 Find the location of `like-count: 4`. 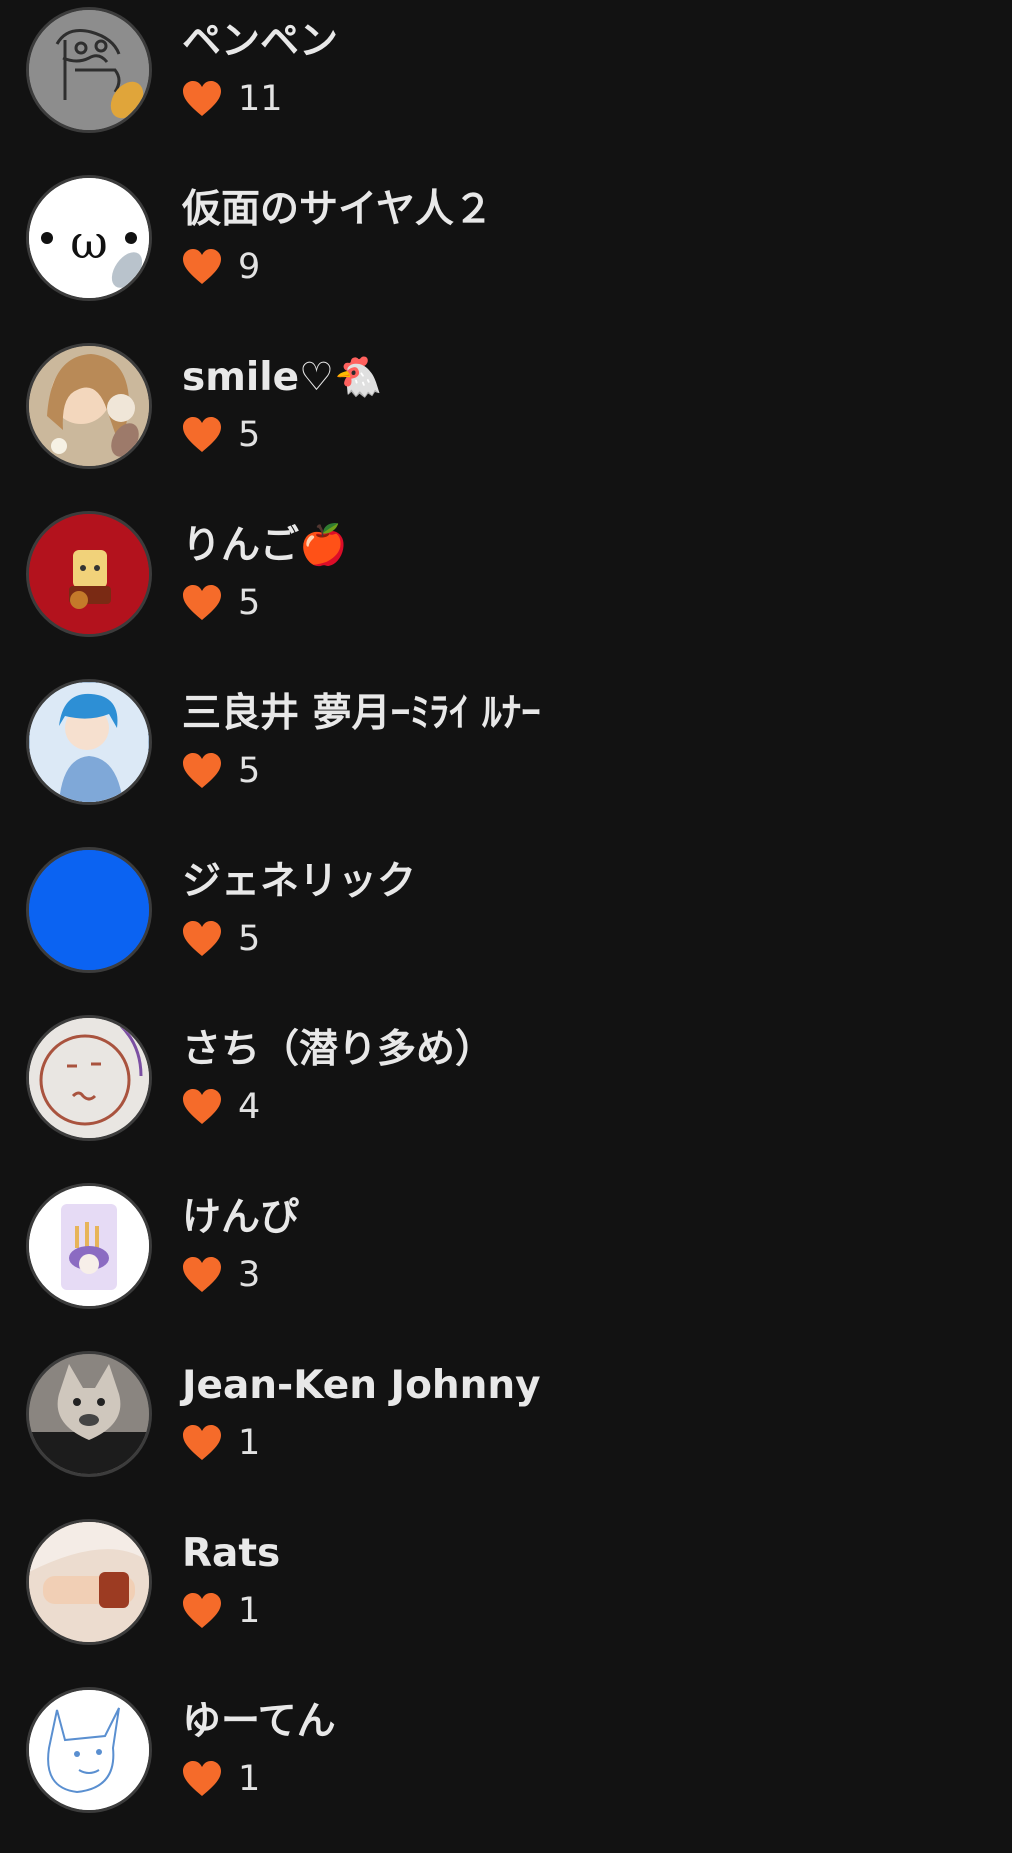

like-count: 4 is located at coordinates (249, 1107).